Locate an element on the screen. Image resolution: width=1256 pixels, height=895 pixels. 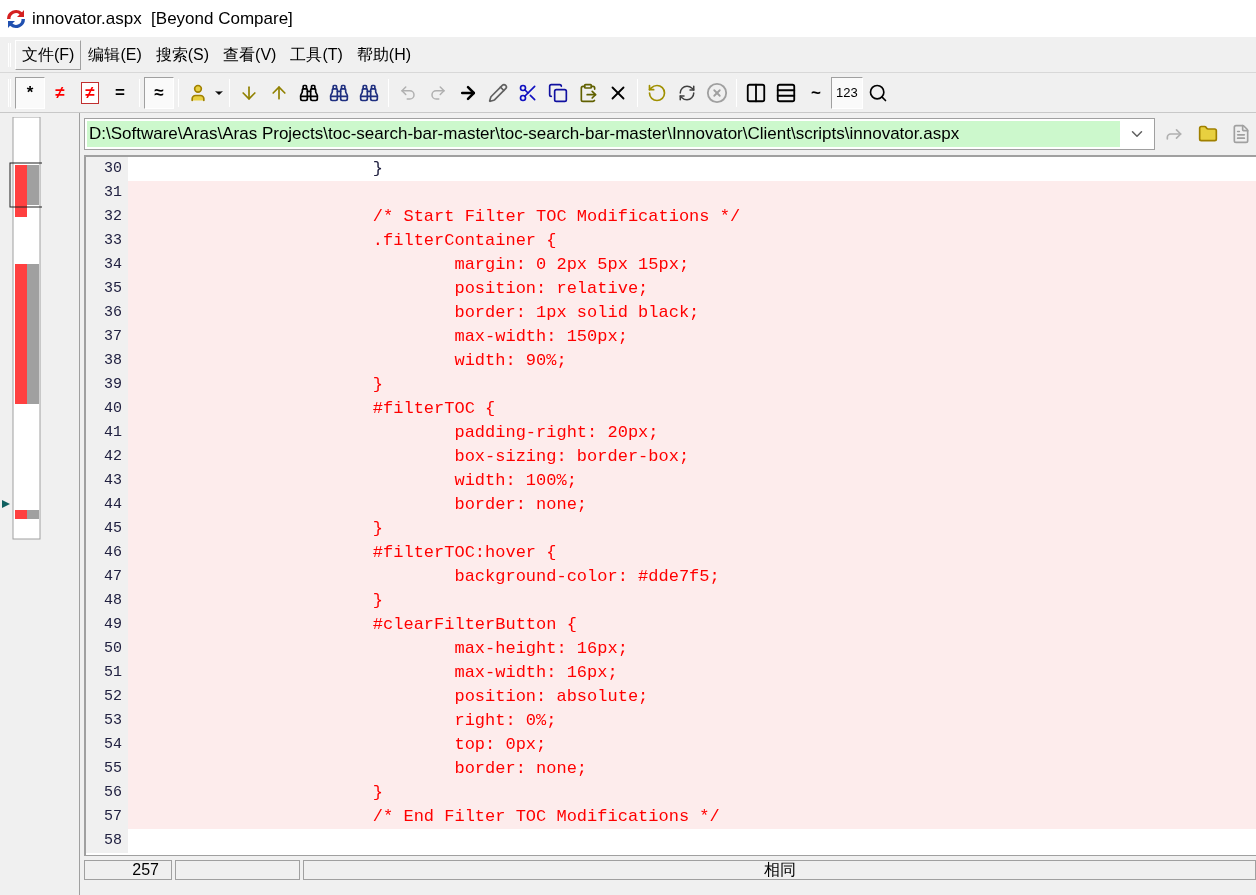
line-number: 55 is located at coordinates (107, 769).